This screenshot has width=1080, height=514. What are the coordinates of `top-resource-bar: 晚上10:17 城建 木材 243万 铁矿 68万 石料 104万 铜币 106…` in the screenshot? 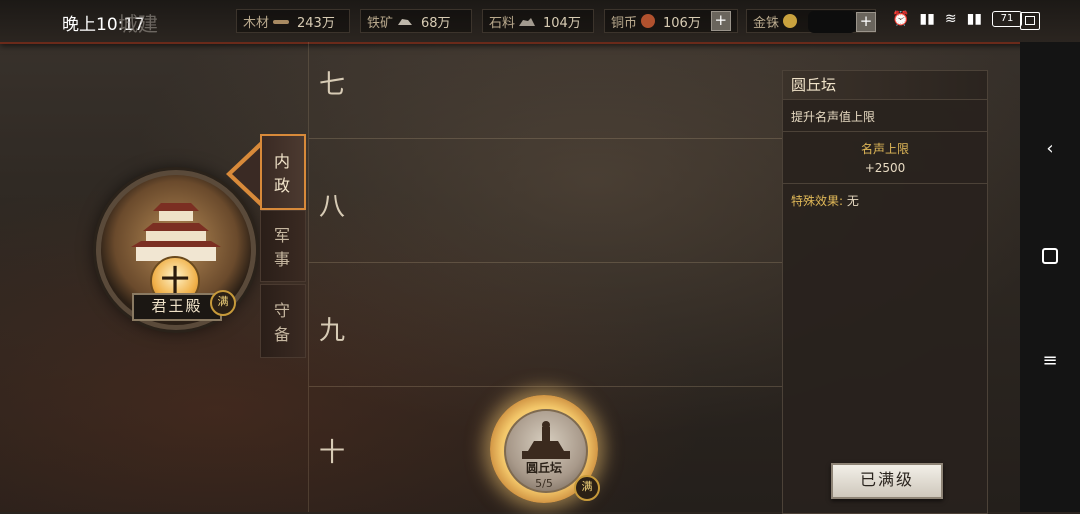 It's located at (540, 22).